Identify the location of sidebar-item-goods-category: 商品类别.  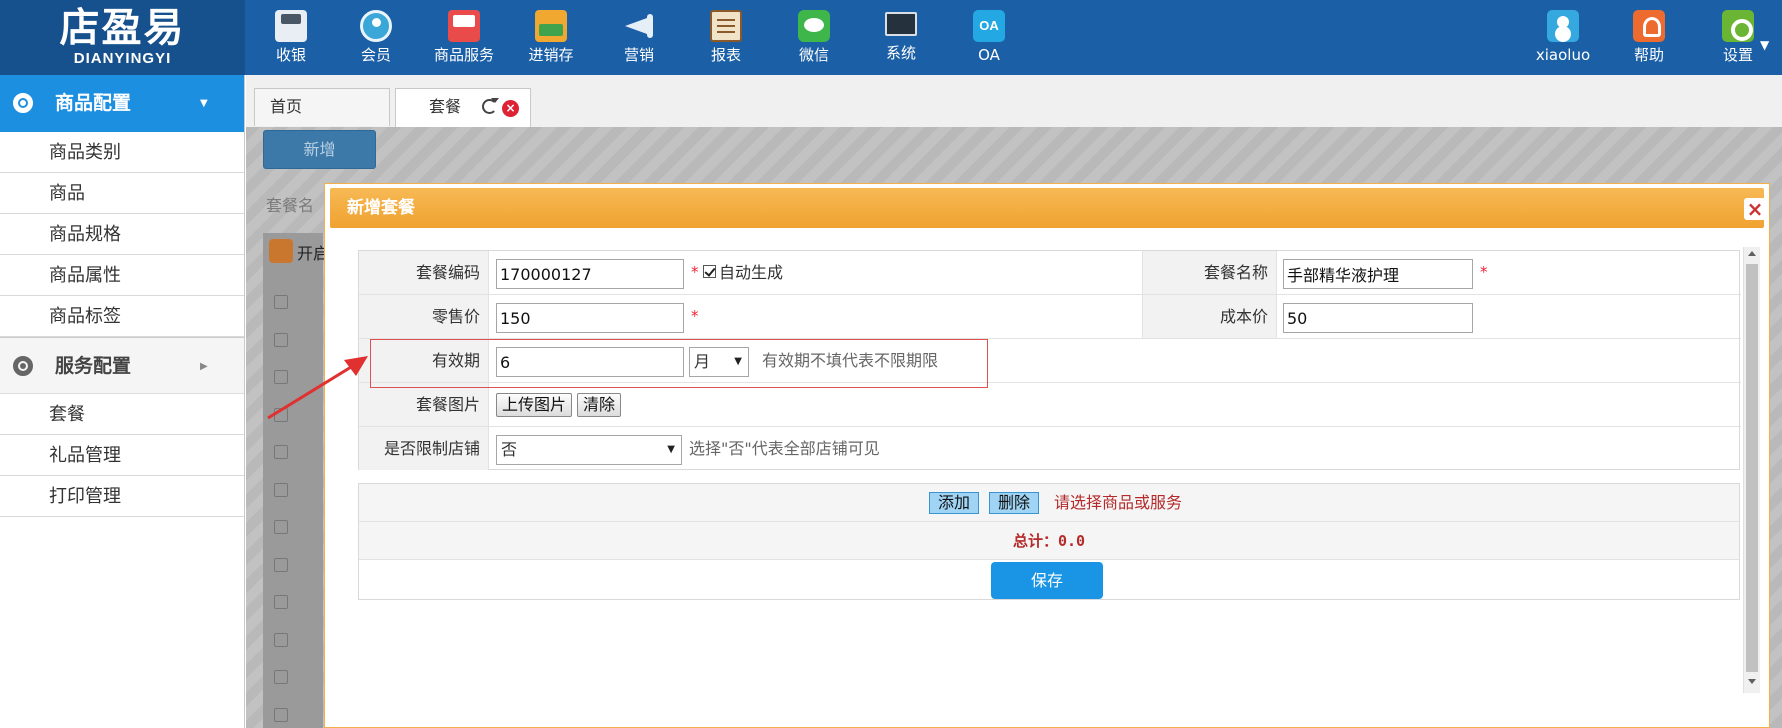
(122, 152).